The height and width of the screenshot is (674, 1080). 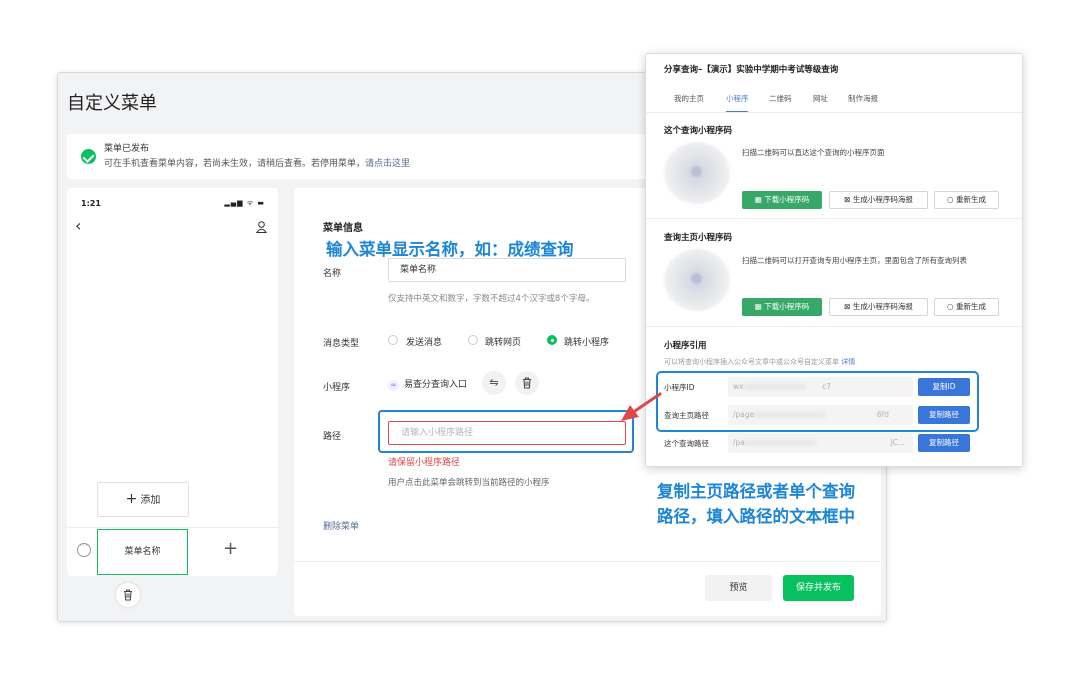 I want to click on path-label: 路径, so click(x=332, y=437).